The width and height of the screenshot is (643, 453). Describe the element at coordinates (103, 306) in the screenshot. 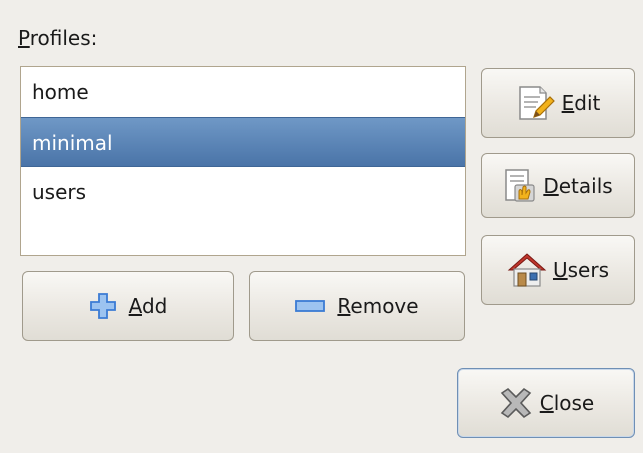

I see `plus-icon` at that location.